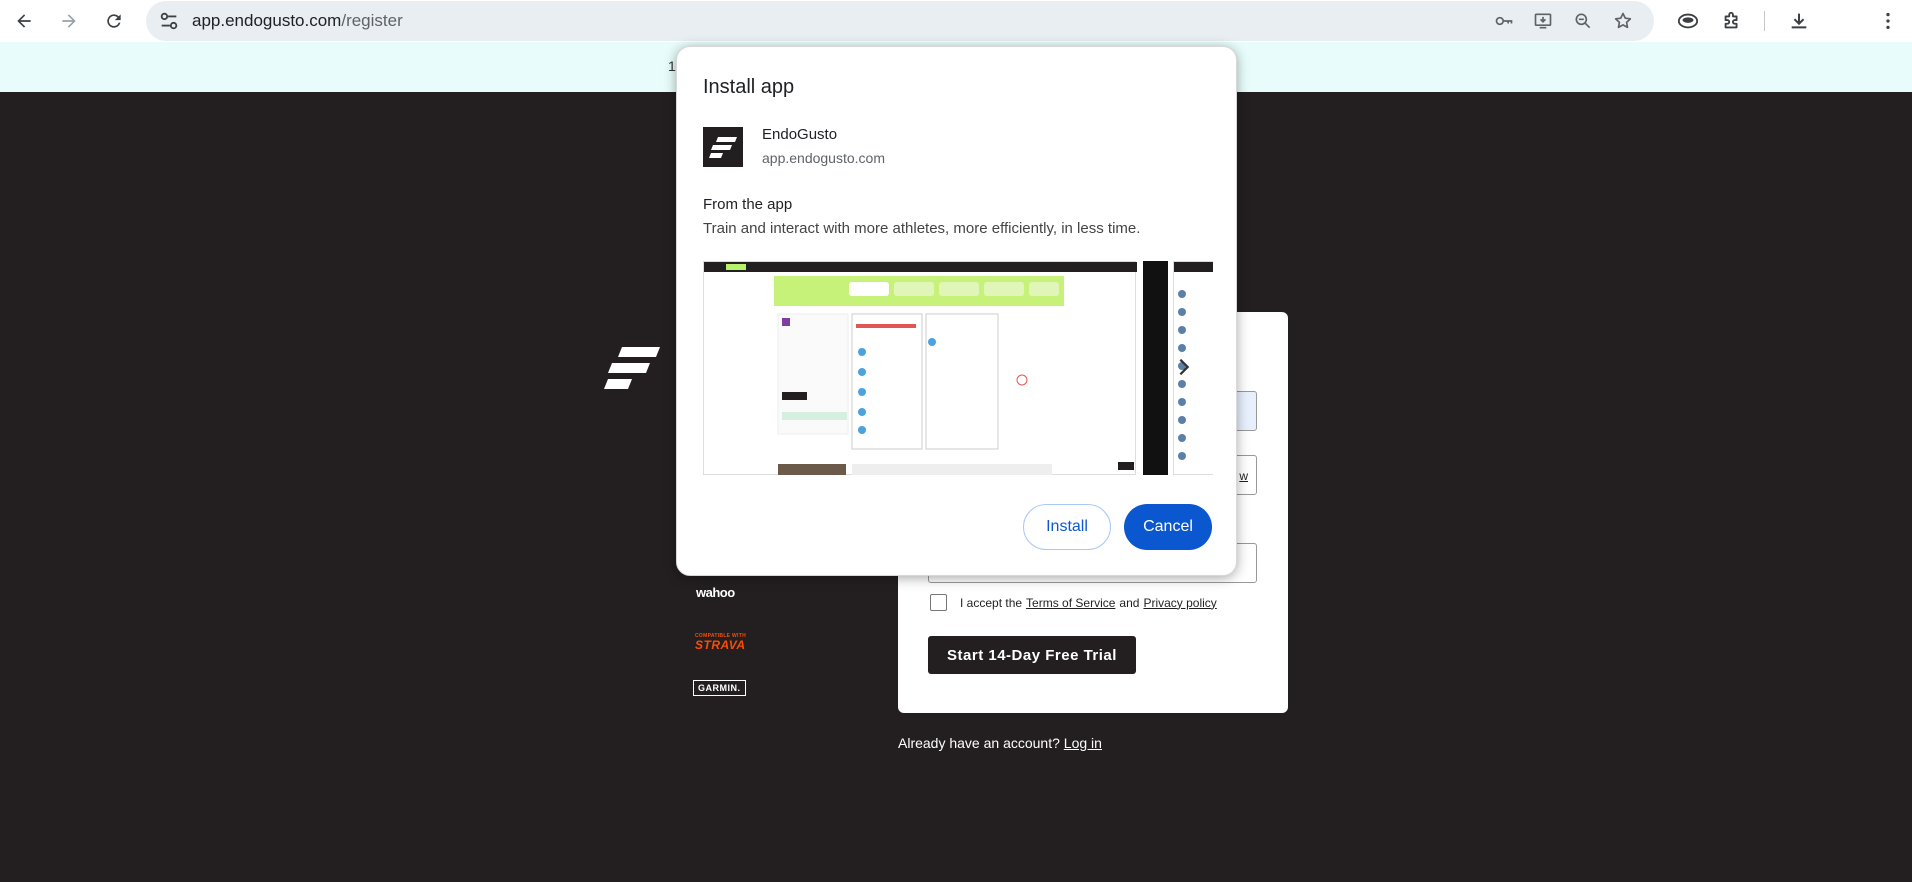  Describe the element at coordinates (749, 87) in the screenshot. I see `dialog-title: Install app` at that location.